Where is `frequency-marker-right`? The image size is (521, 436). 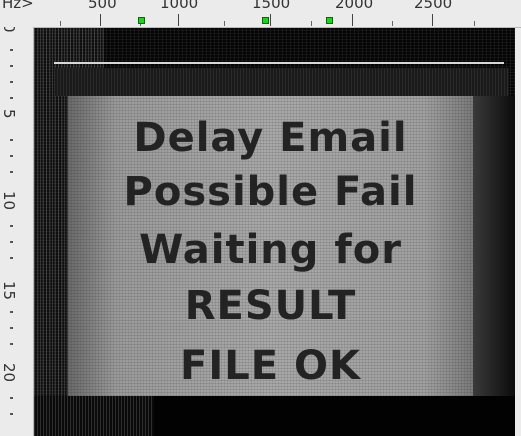 frequency-marker-right is located at coordinates (329, 20).